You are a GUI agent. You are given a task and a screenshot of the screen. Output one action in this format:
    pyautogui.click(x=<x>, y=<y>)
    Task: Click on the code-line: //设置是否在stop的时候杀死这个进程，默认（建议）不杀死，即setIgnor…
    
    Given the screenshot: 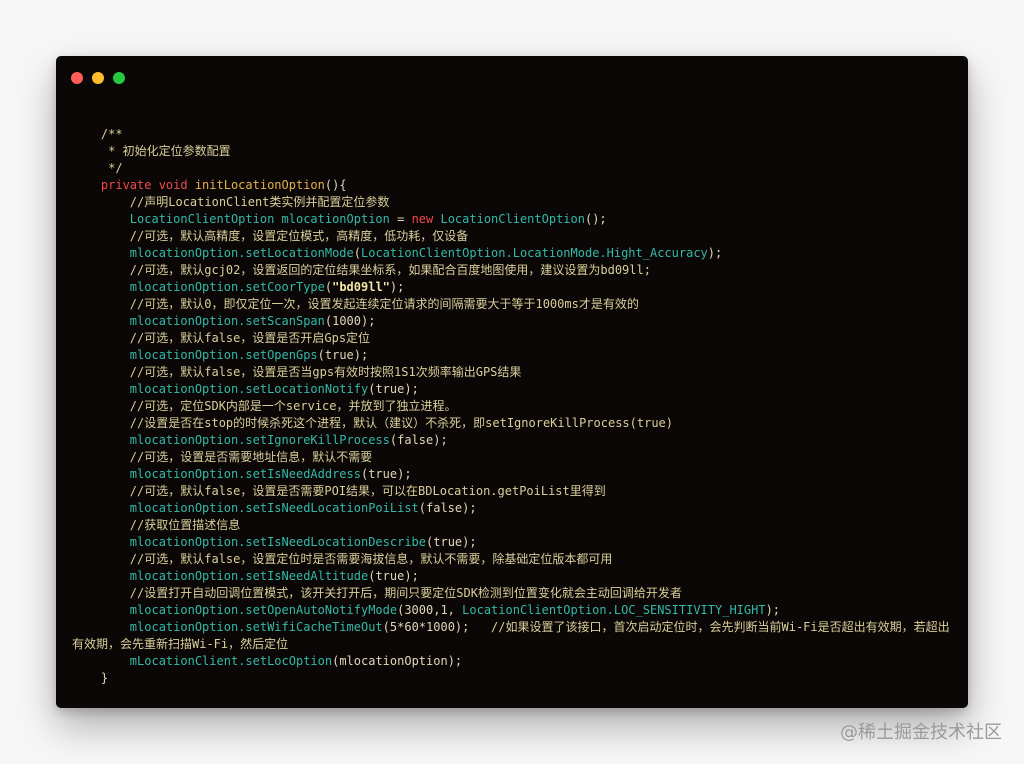 What is the action you would take?
    pyautogui.click(x=512, y=423)
    